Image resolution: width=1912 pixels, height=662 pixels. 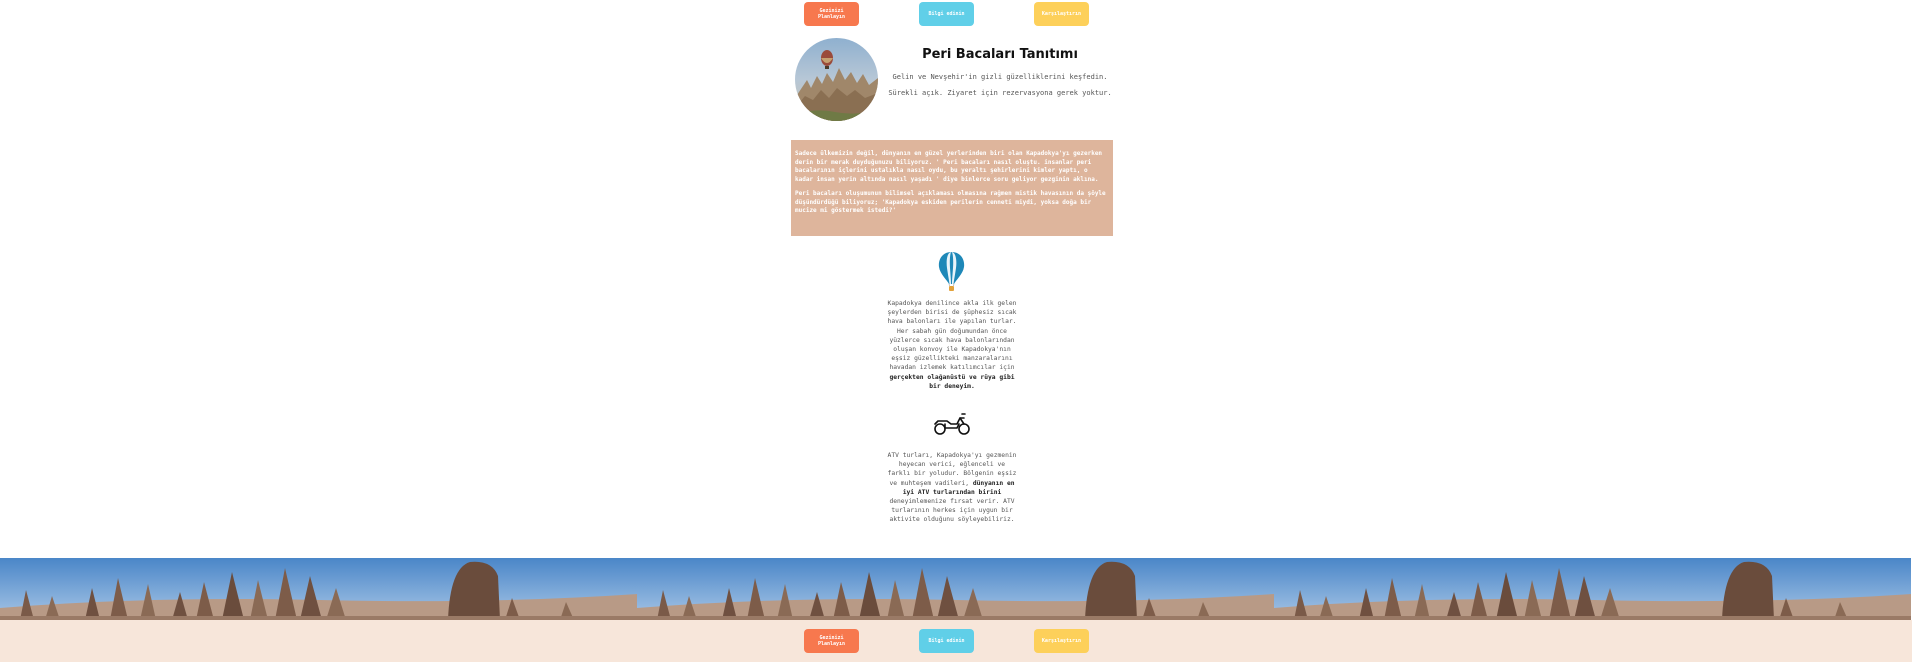 I want to click on footer-compare-button: Karşılaştırın, so click(x=1061, y=641).